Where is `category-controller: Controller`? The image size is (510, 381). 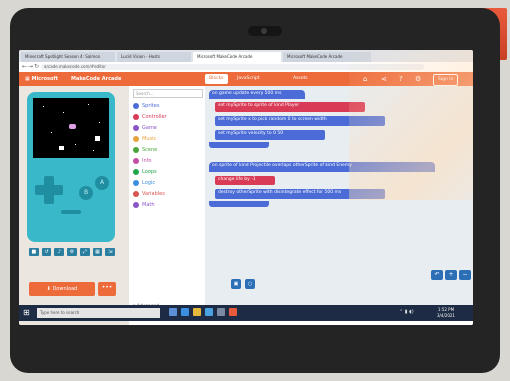
category-controller: Controller is located at coordinates (150, 117).